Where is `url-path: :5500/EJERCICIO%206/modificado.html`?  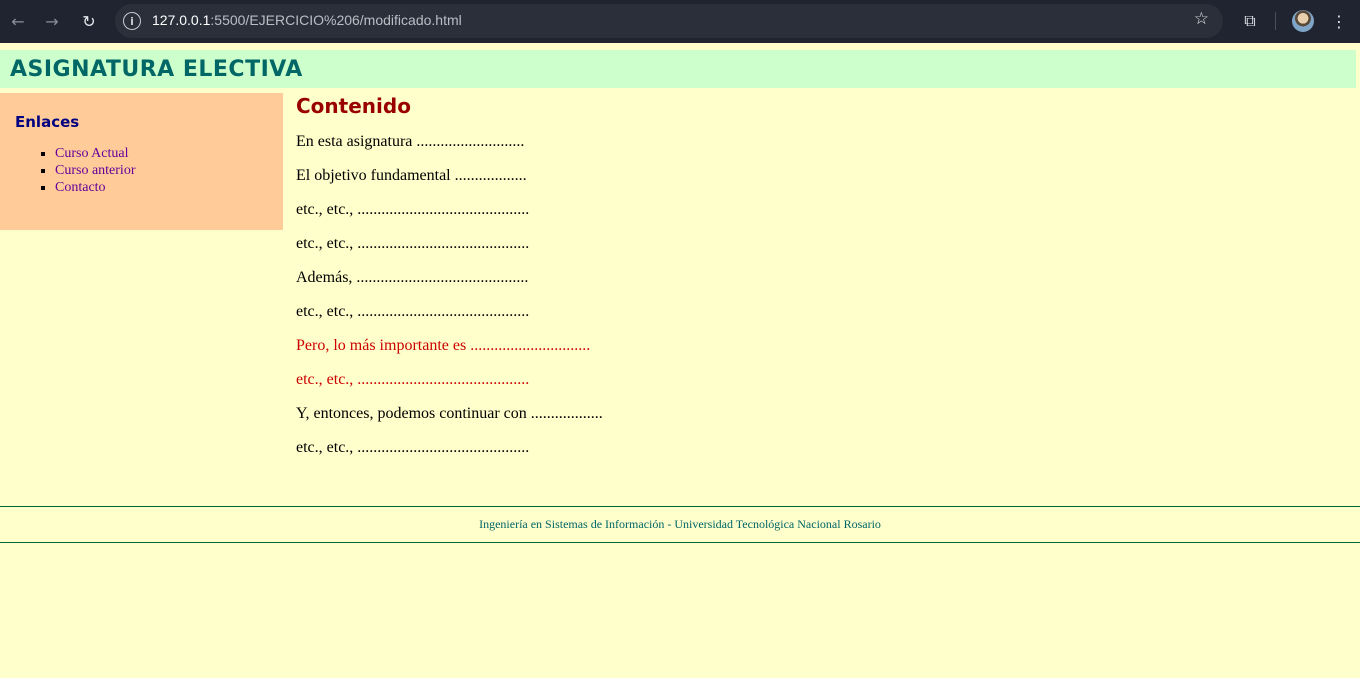
url-path: :5500/EJERCICIO%206/modificado.html is located at coordinates (336, 20).